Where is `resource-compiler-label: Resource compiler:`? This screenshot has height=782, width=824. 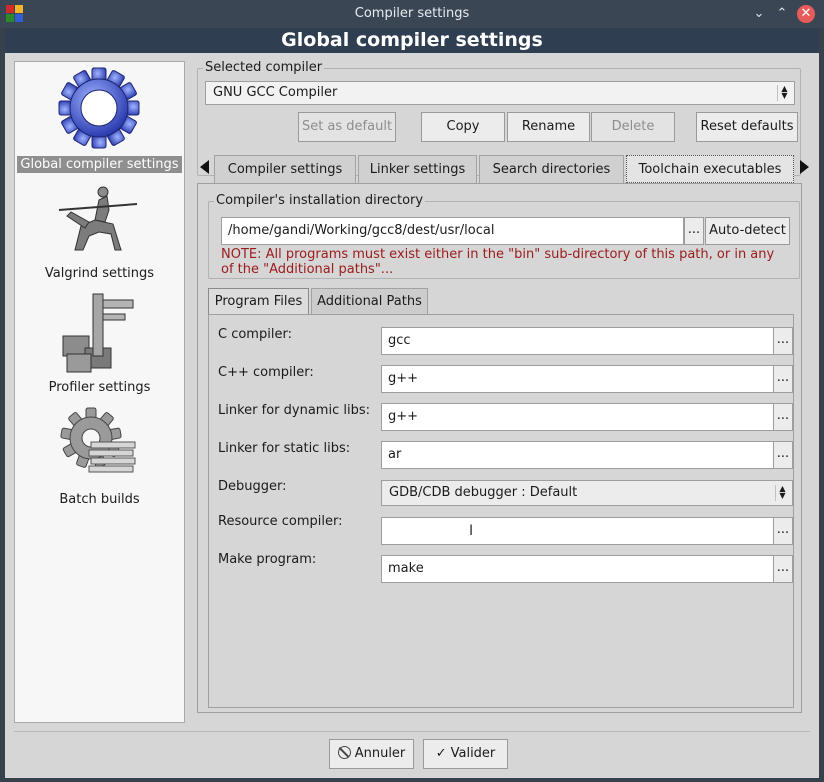
resource-compiler-label: Resource compiler: is located at coordinates (280, 521).